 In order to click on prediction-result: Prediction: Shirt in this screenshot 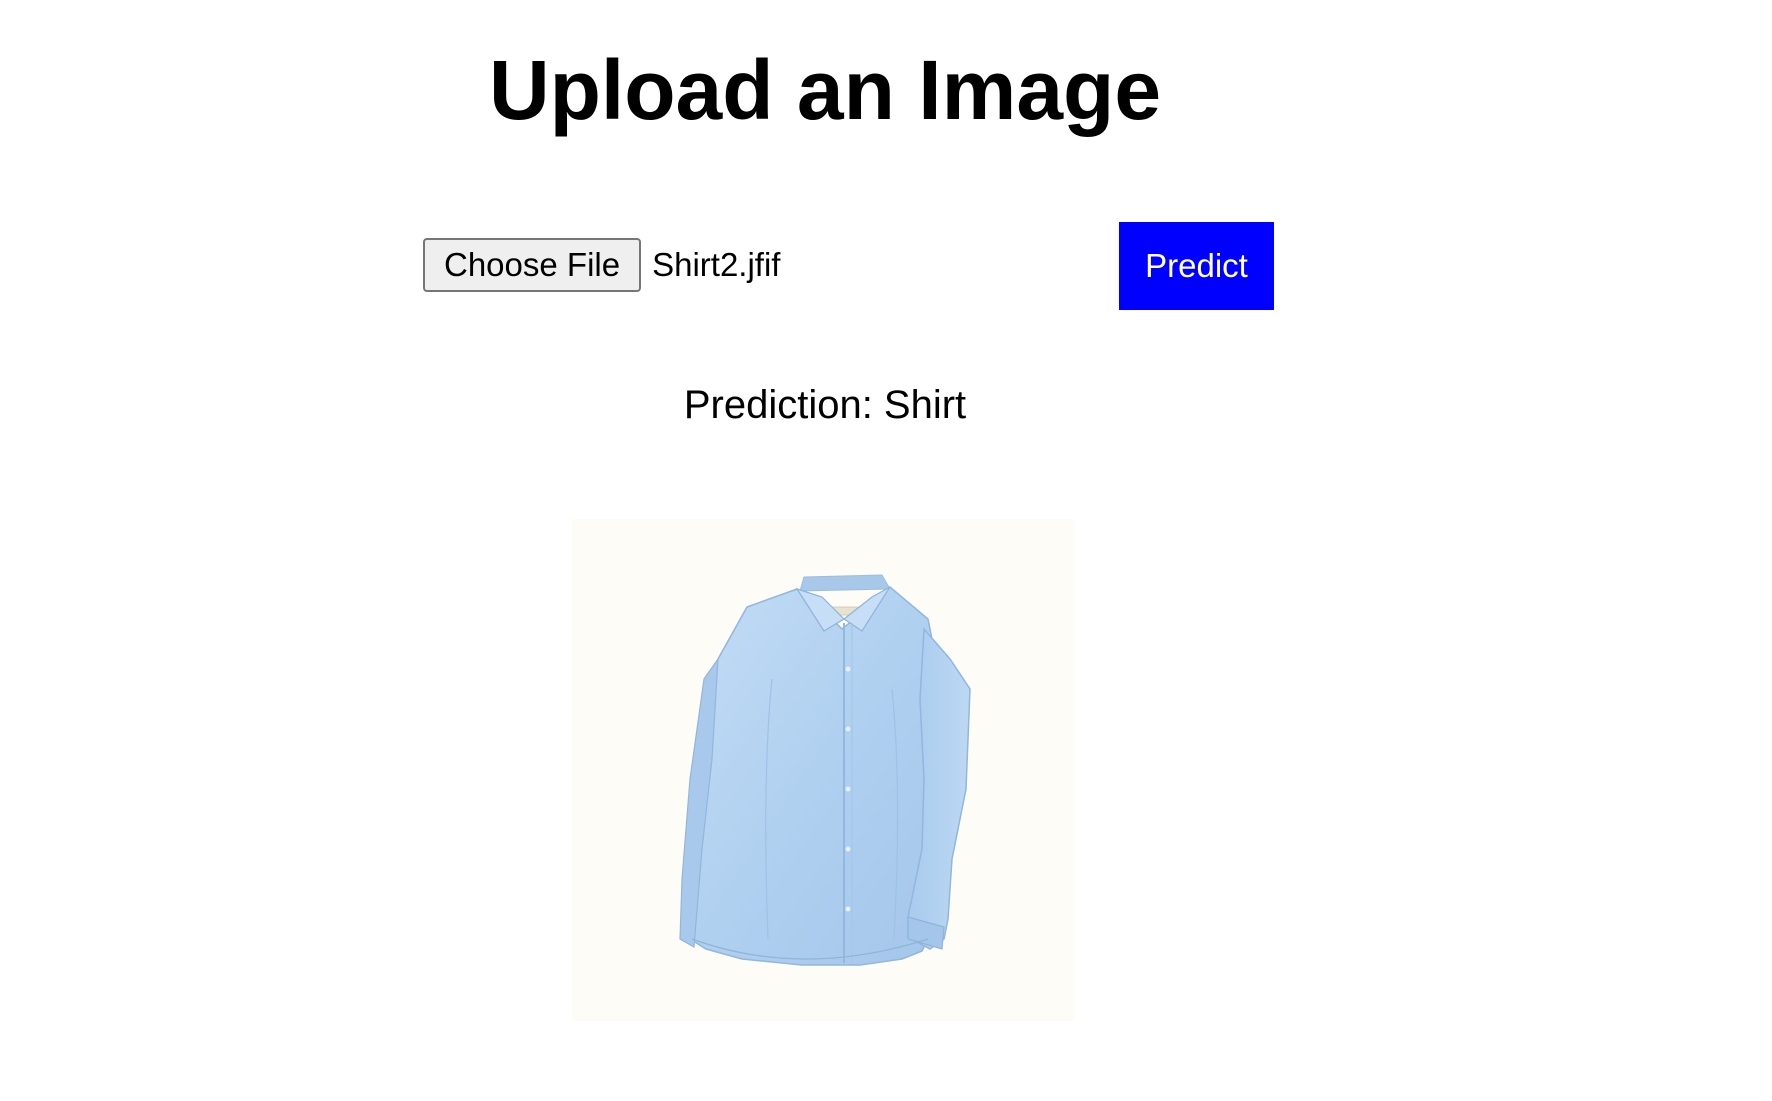, I will do `click(825, 405)`.